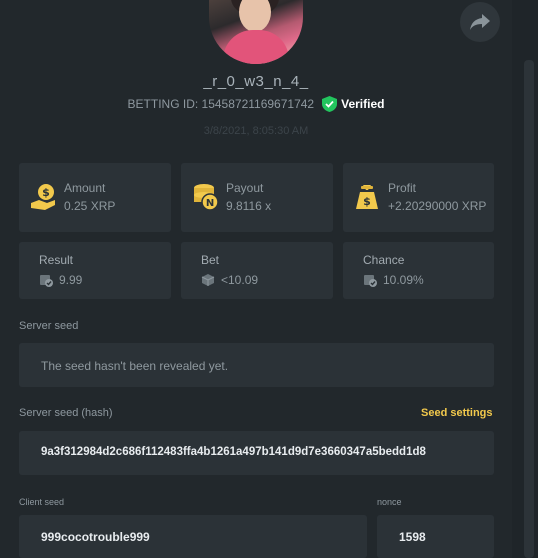 This screenshot has width=538, height=558. Describe the element at coordinates (42, 502) in the screenshot. I see `client-seed-label: Client seed` at that location.